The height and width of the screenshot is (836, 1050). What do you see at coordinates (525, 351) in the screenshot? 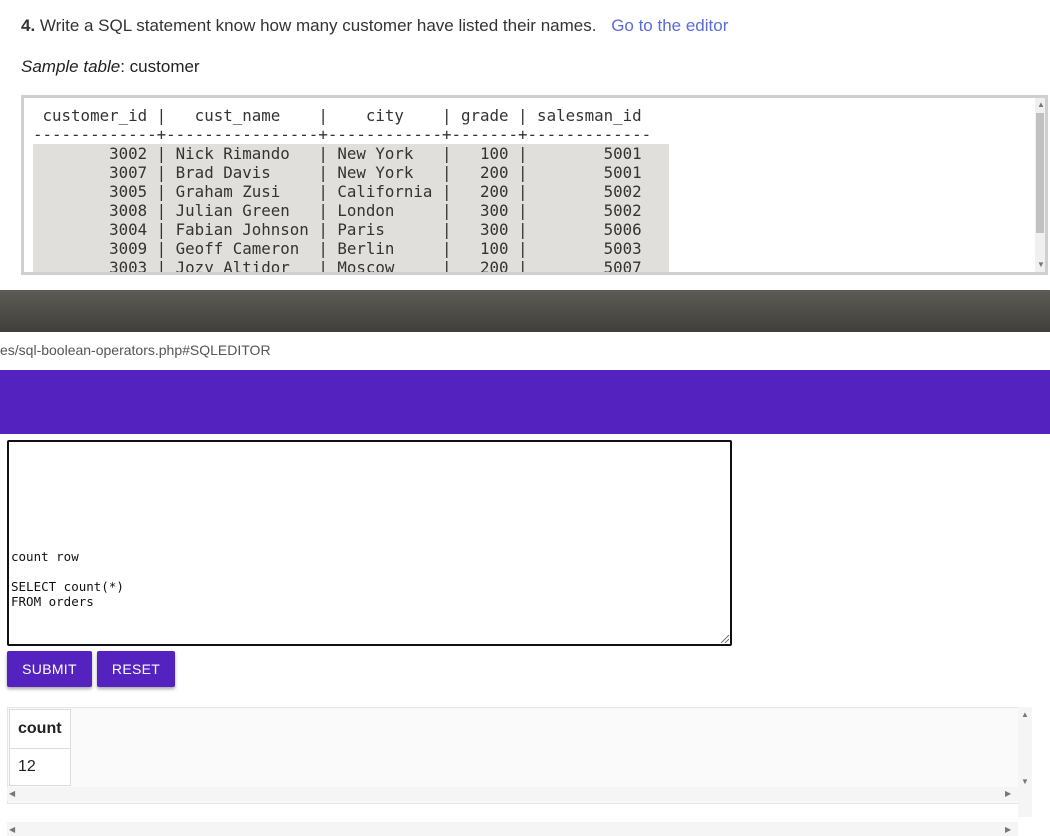
I see `url-bar: es/sql-boolean-operators.php#SQLEDITOR` at bounding box center [525, 351].